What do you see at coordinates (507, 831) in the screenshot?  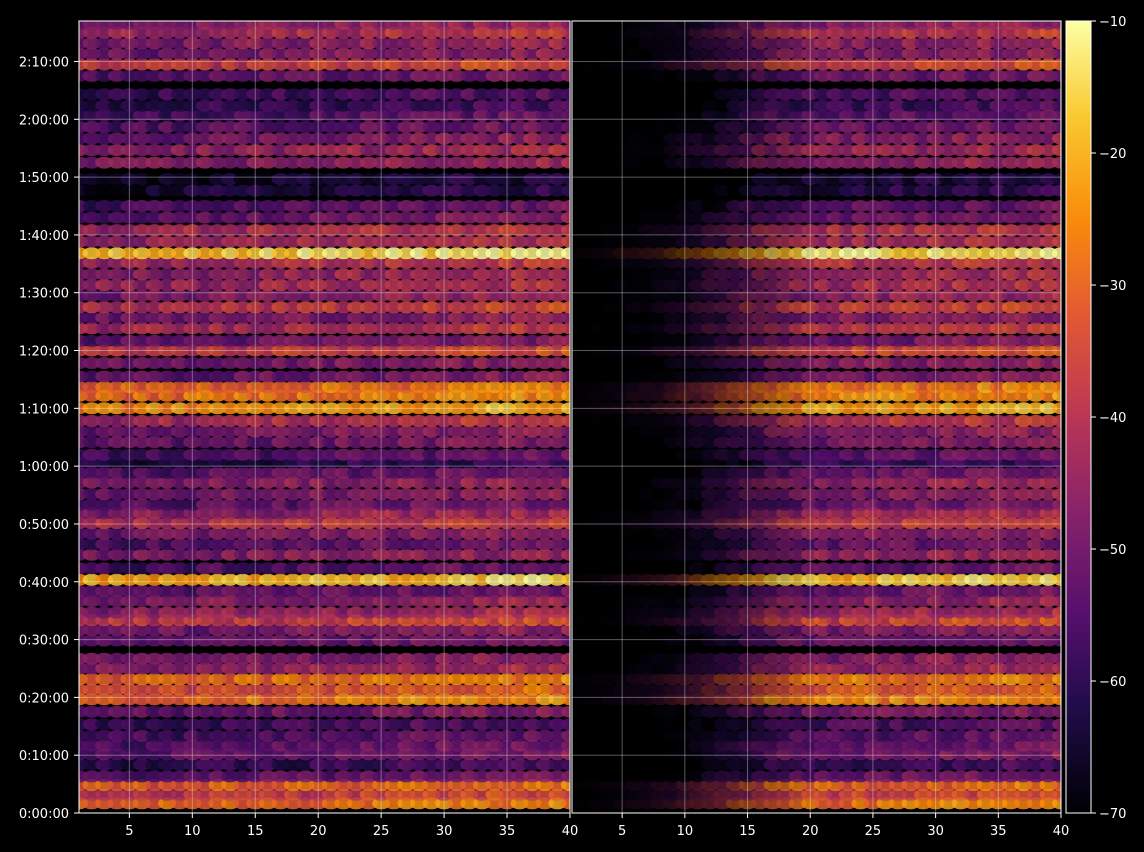 I see `x-tick-label: 35` at bounding box center [507, 831].